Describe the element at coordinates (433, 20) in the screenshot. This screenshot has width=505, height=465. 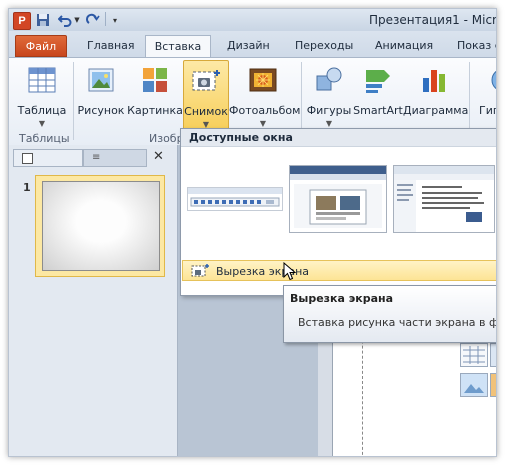
I see `window-title: Презентация1 - Microsoft PowerPoint` at that location.